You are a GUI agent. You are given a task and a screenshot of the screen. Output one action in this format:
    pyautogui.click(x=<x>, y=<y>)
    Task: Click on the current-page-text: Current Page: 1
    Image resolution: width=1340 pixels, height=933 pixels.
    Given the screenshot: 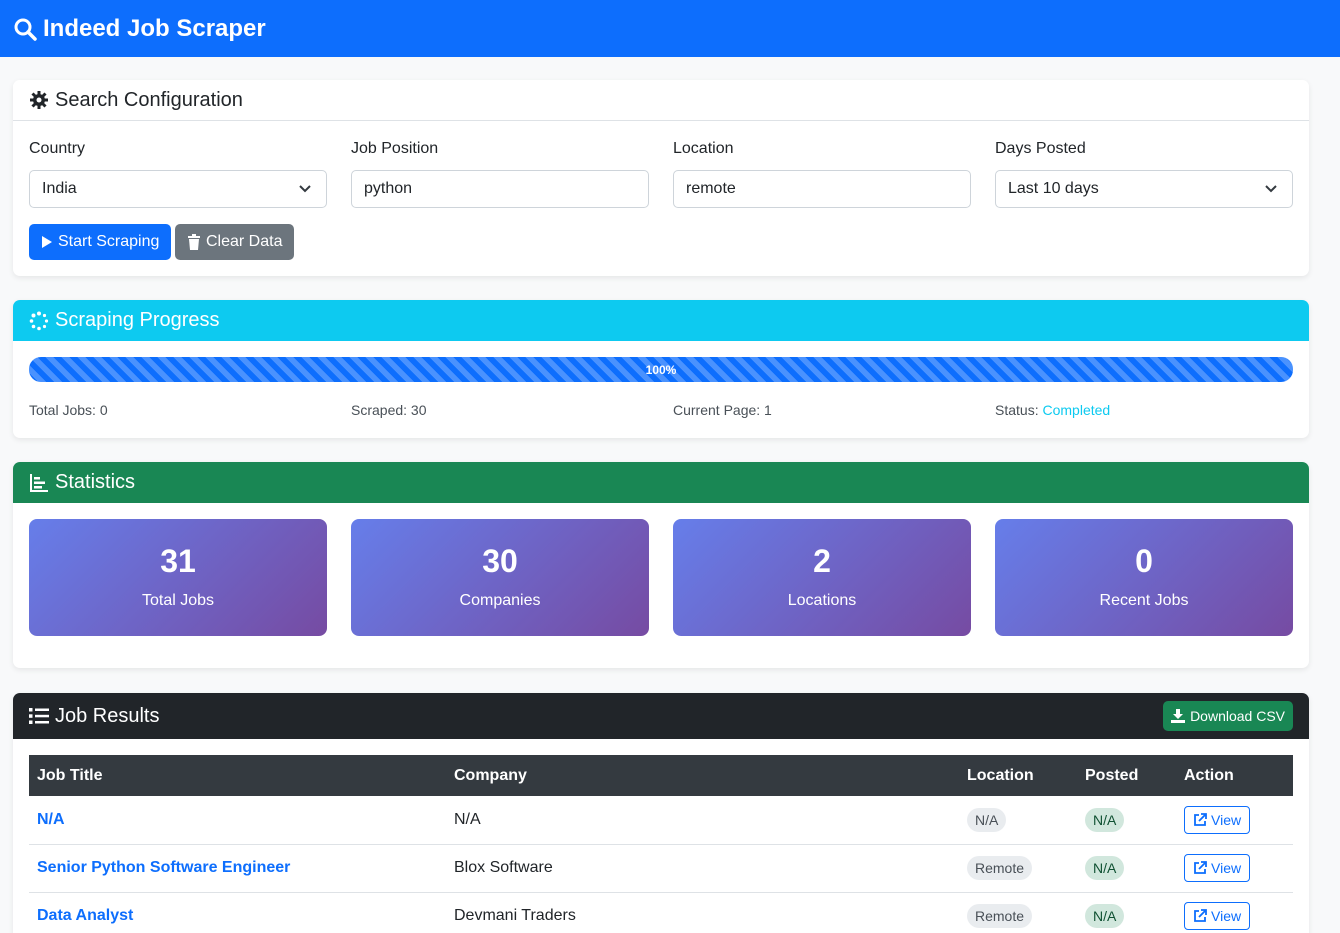 What is the action you would take?
    pyautogui.click(x=722, y=410)
    